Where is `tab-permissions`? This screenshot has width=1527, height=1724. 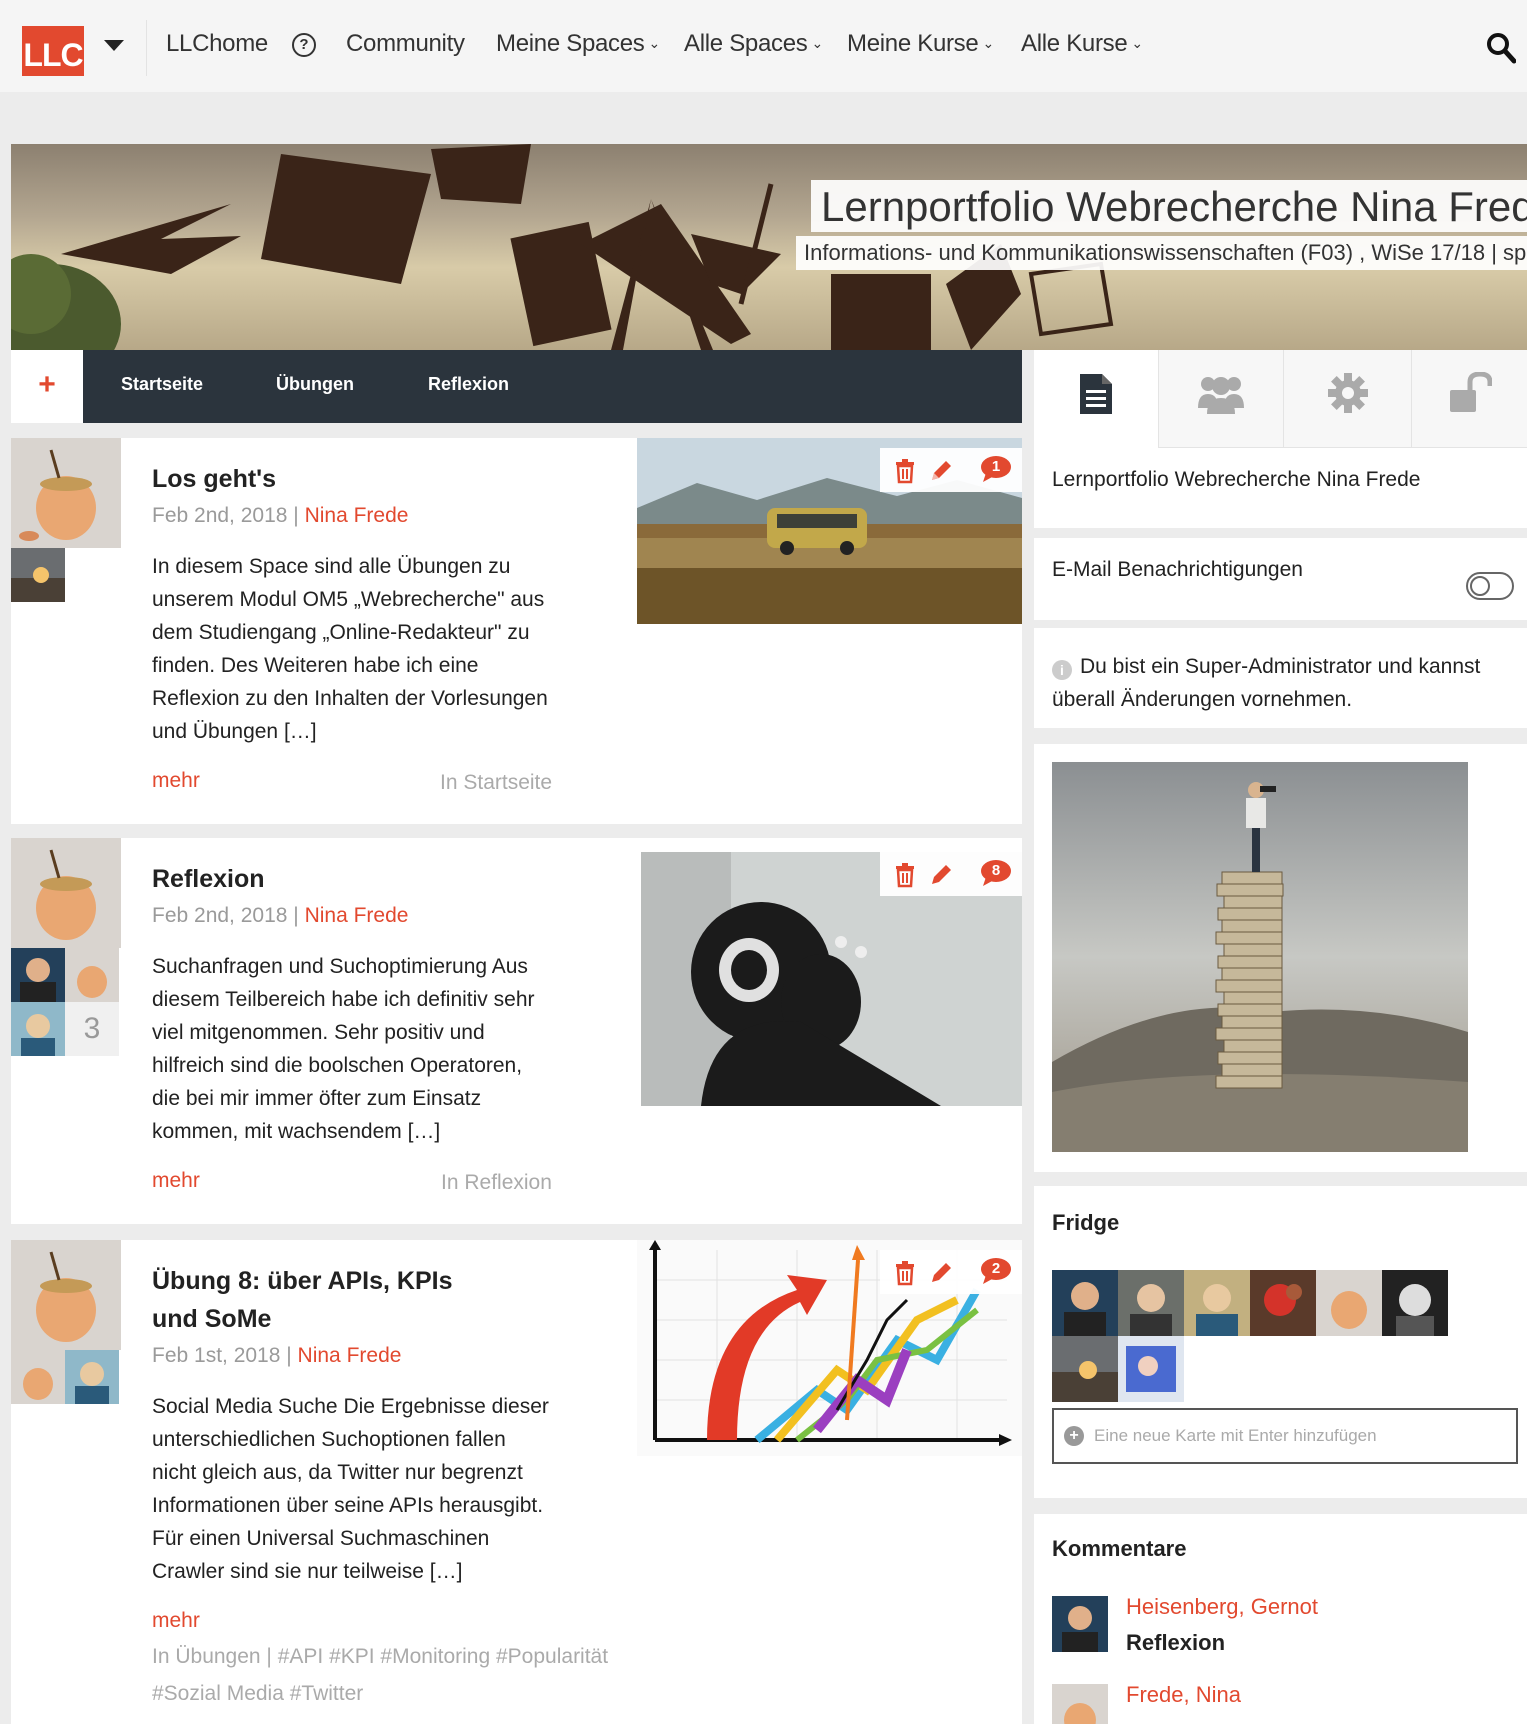
tab-permissions is located at coordinates (1469, 399).